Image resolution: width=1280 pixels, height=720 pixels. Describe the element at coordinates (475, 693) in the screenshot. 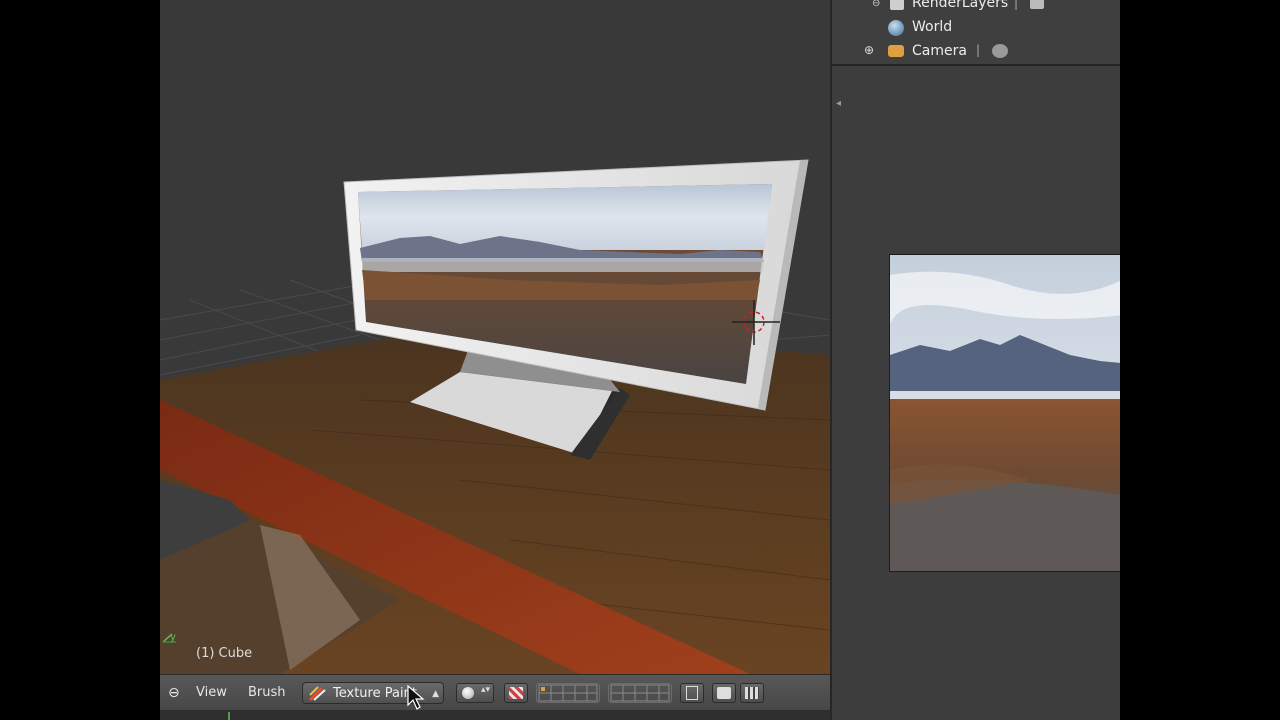

I see `viewport-shading-dropdown: ▴▾` at that location.